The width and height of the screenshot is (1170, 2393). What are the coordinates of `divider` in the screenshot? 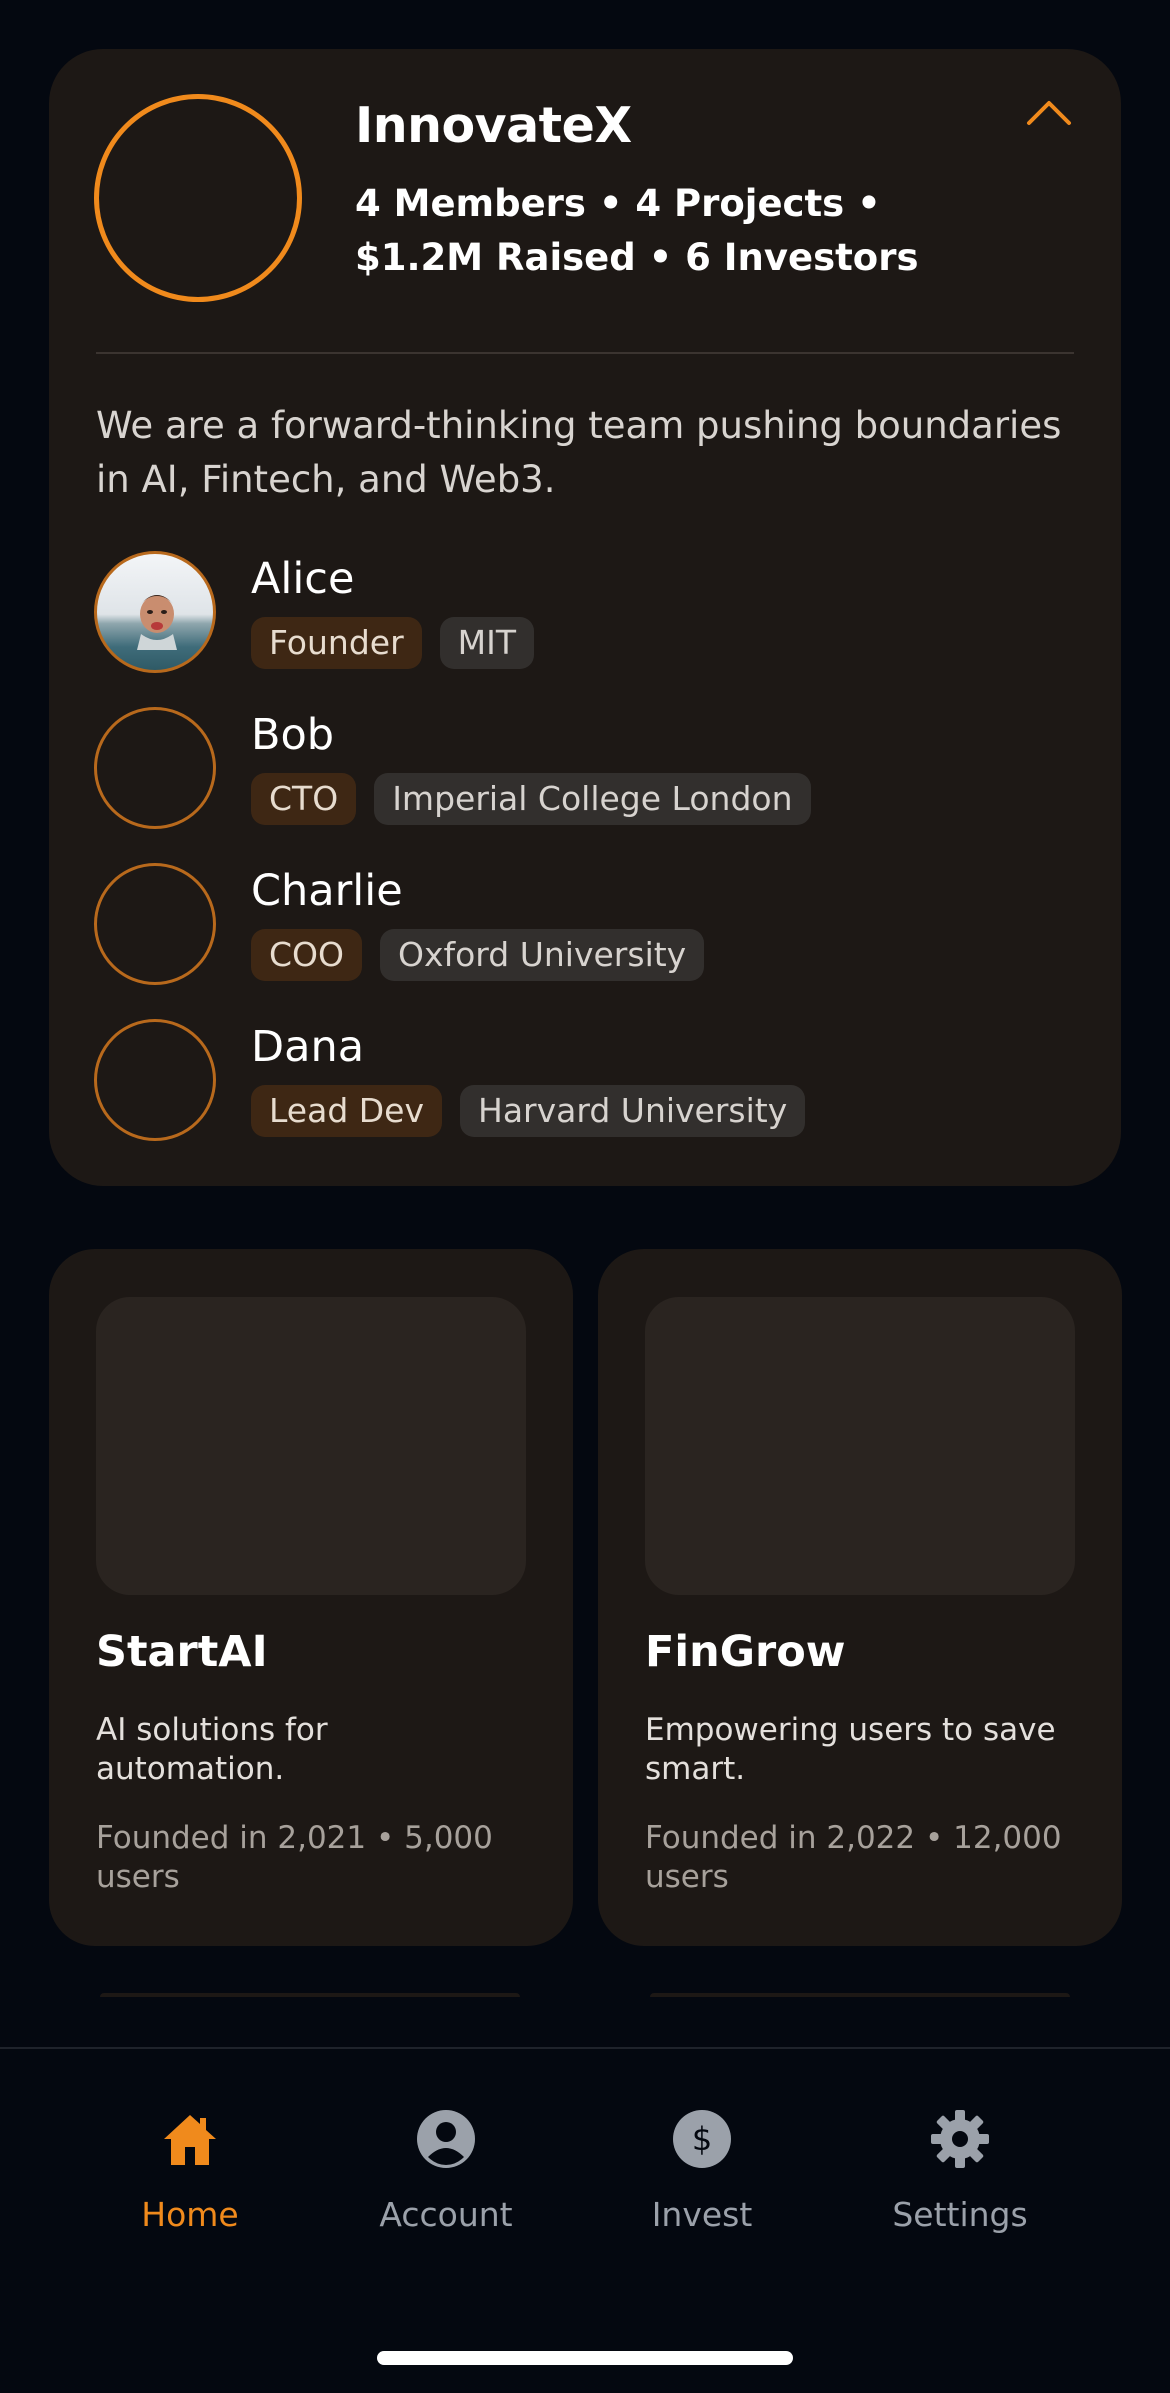 It's located at (585, 353).